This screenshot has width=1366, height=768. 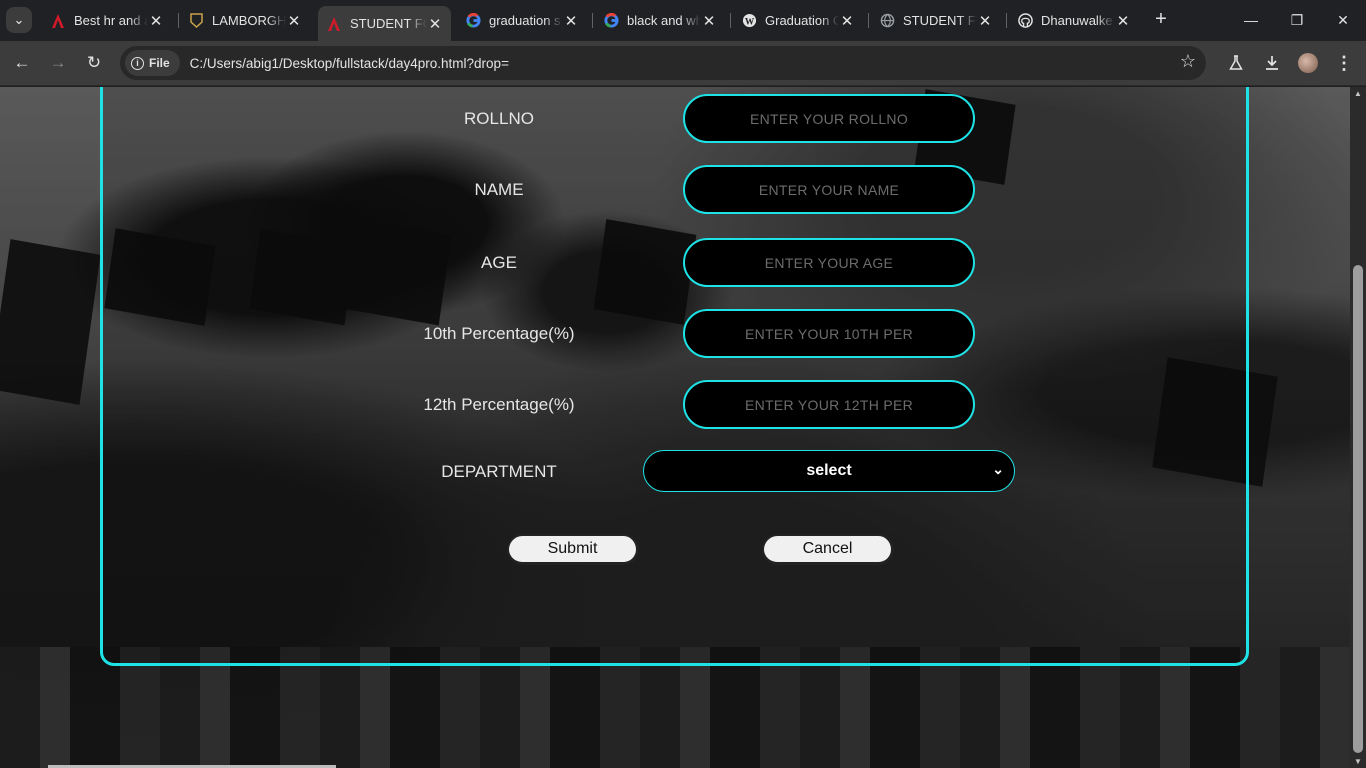 What do you see at coordinates (159, 63) in the screenshot?
I see `file-chip-label: File` at bounding box center [159, 63].